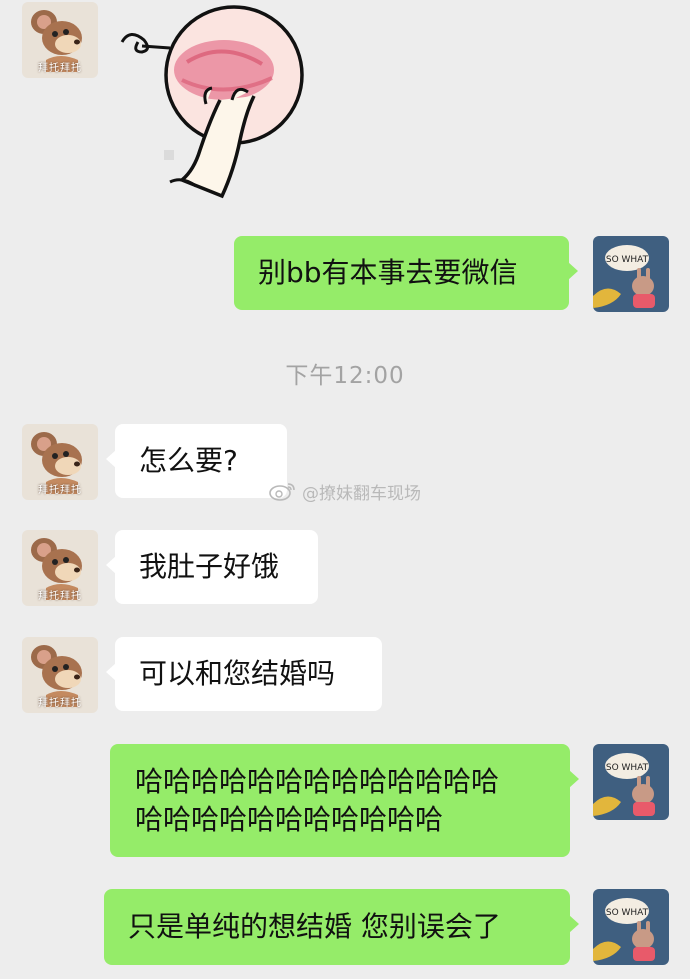 The width and height of the screenshot is (690, 979). What do you see at coordinates (317, 781) in the screenshot?
I see `message-text-line: 哈哈哈哈哈哈哈哈哈哈哈哈哈` at bounding box center [317, 781].